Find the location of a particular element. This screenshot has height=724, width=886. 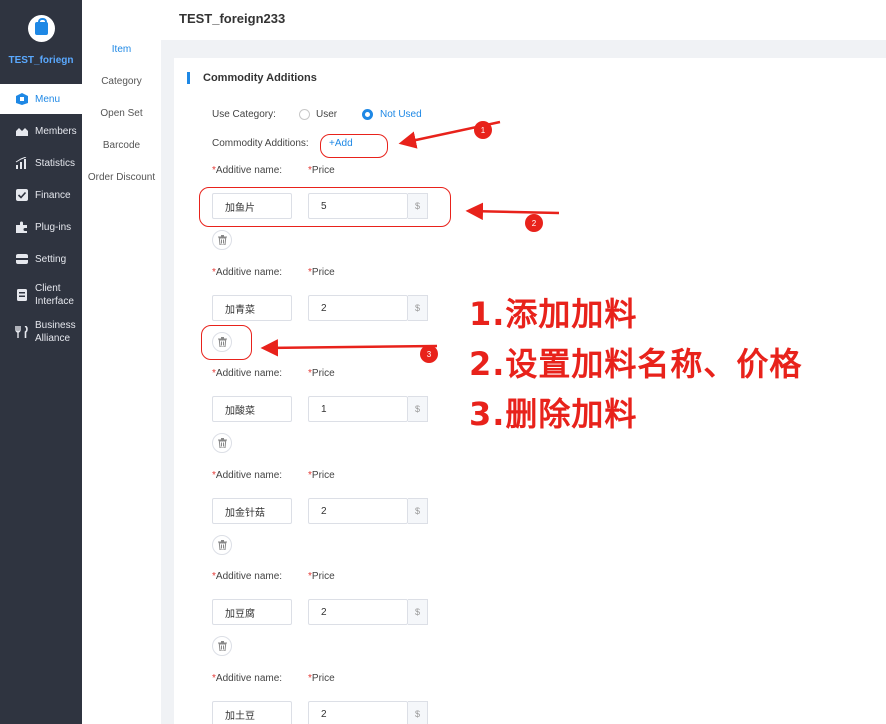

annotation-note-1: 1.添加加料 is located at coordinates (553, 314).